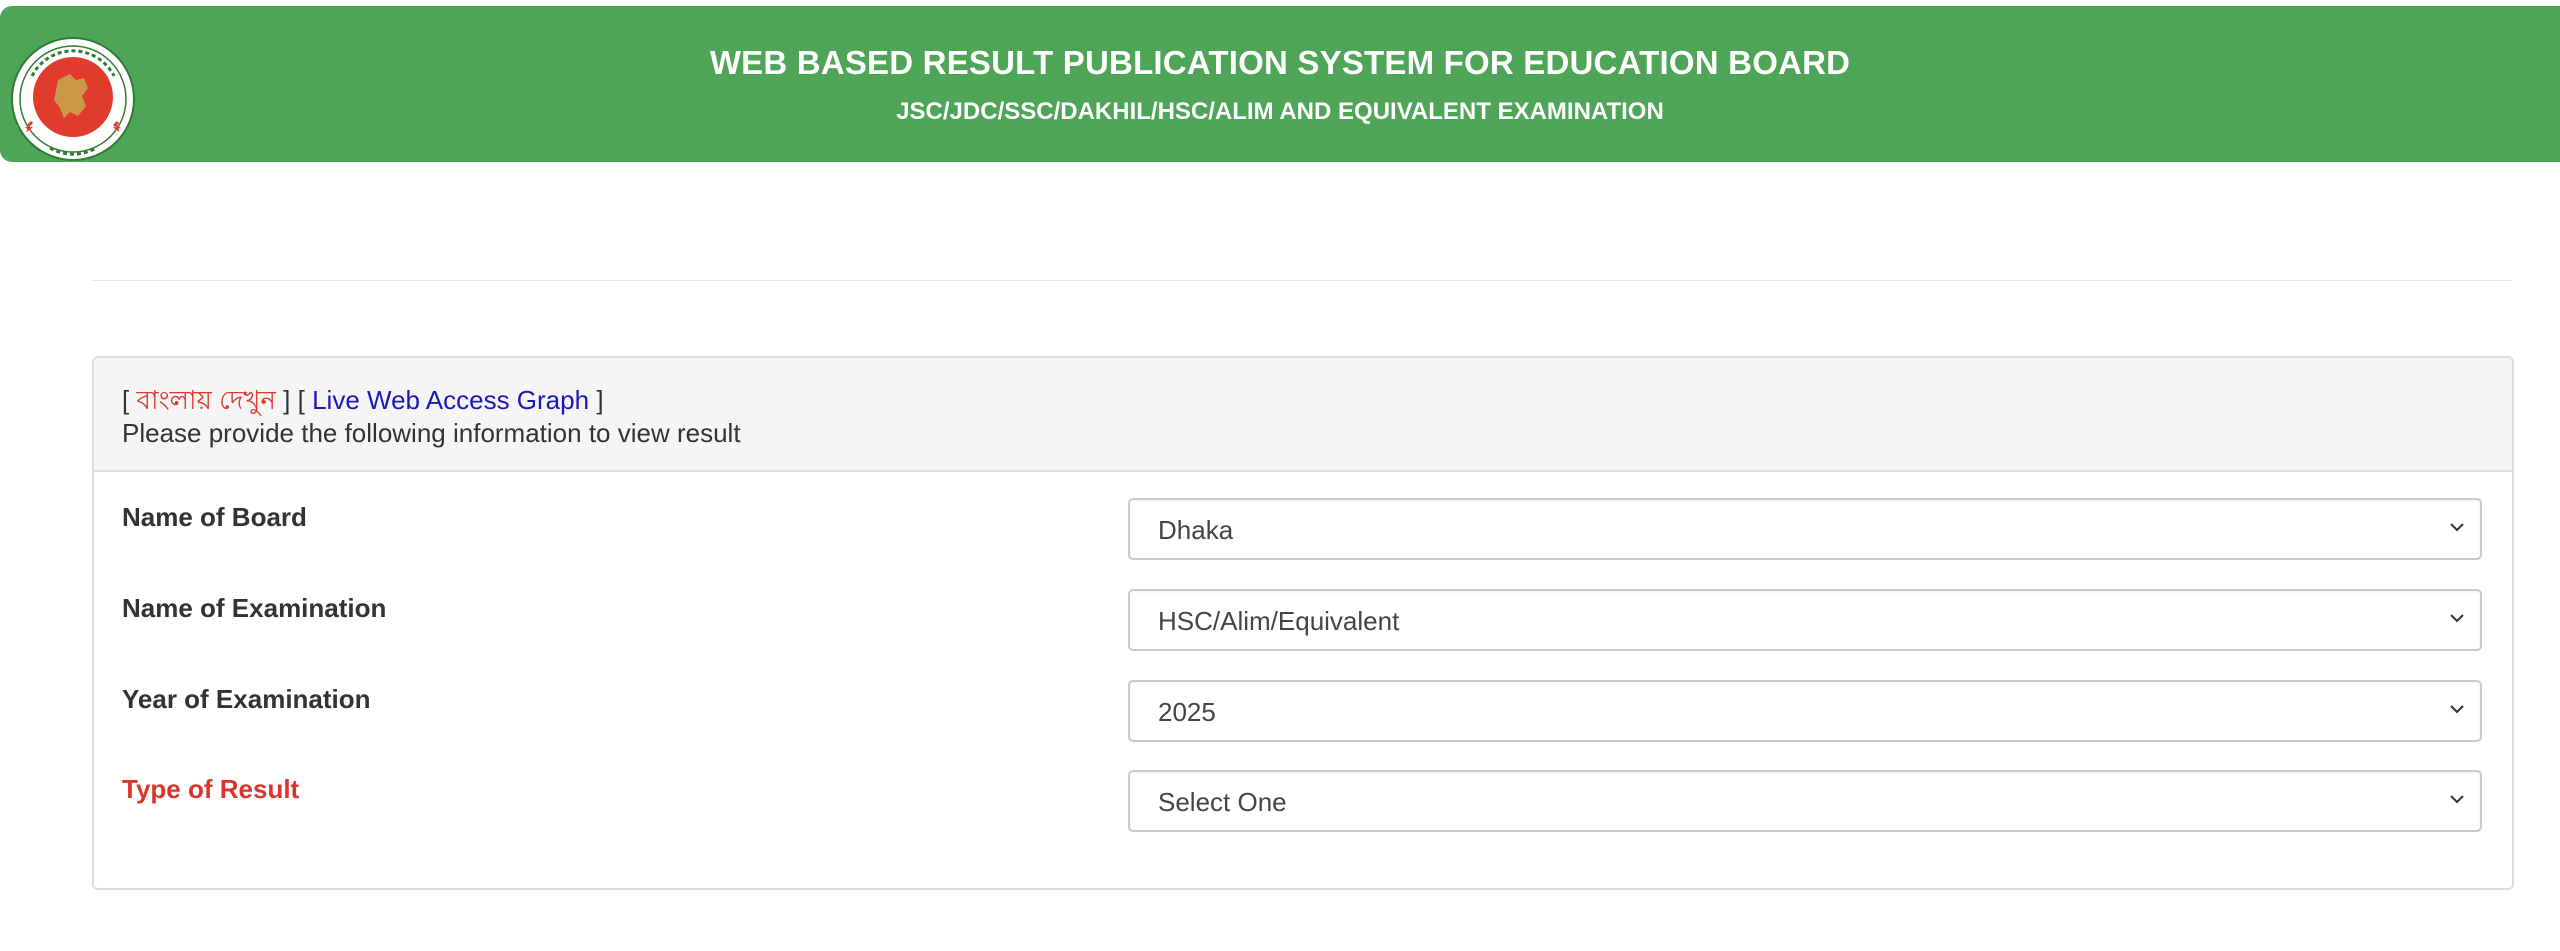 Image resolution: width=2560 pixels, height=951 pixels. I want to click on live-web-access-graph-link: Live Web Access Graph, so click(450, 400).